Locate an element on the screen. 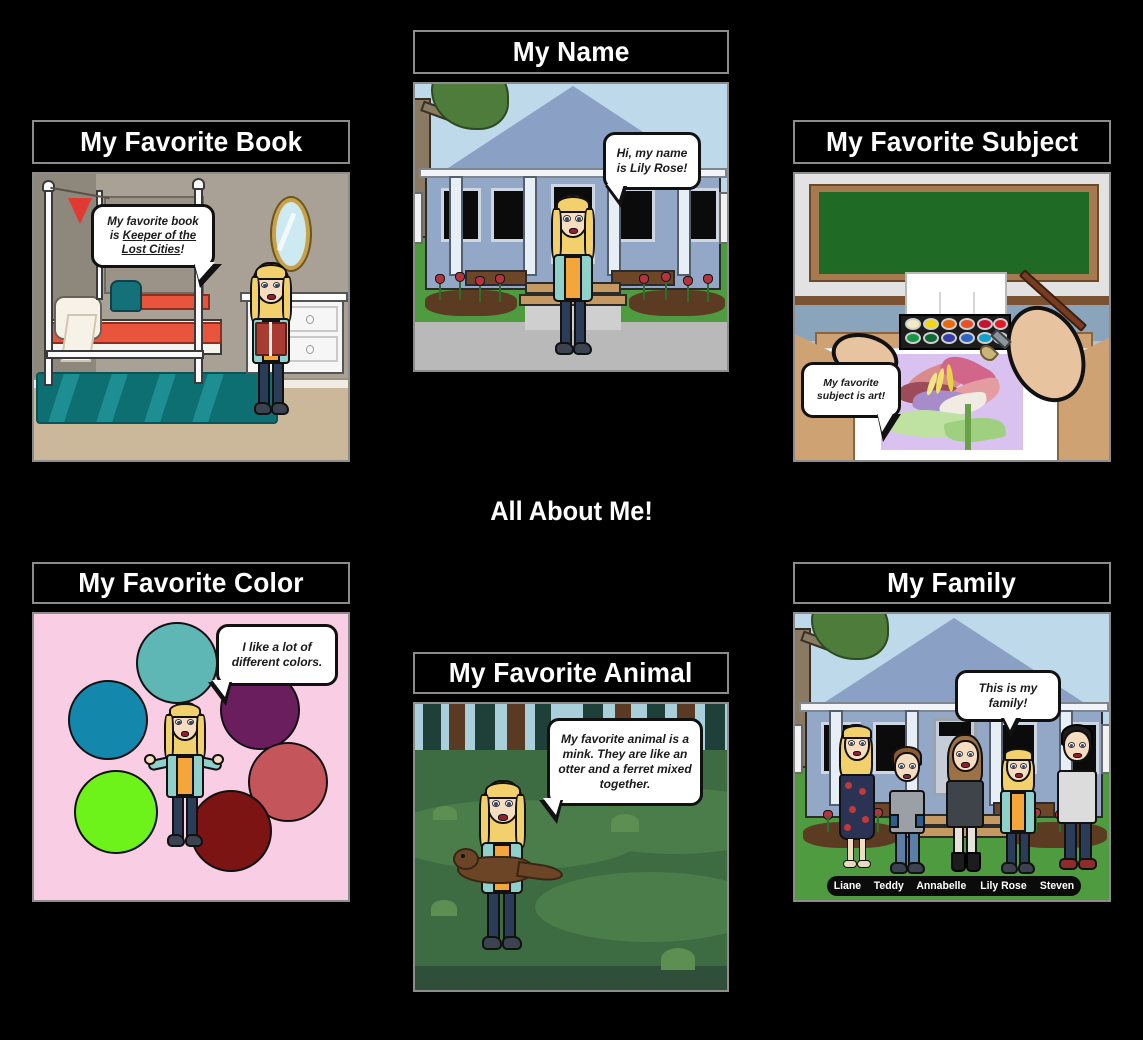 This screenshot has height=1040, width=1143. family-member-steven is located at coordinates (1077, 800).